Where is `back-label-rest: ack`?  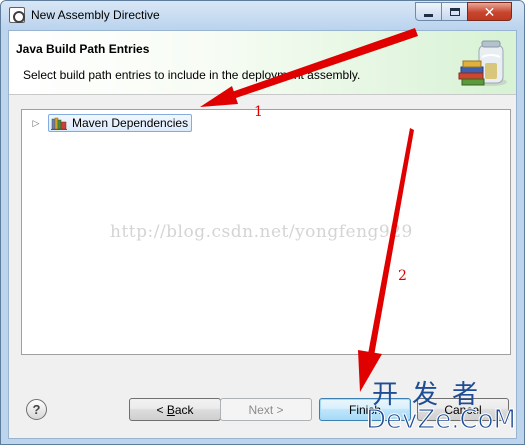
back-label-rest: ack is located at coordinates (184, 409).